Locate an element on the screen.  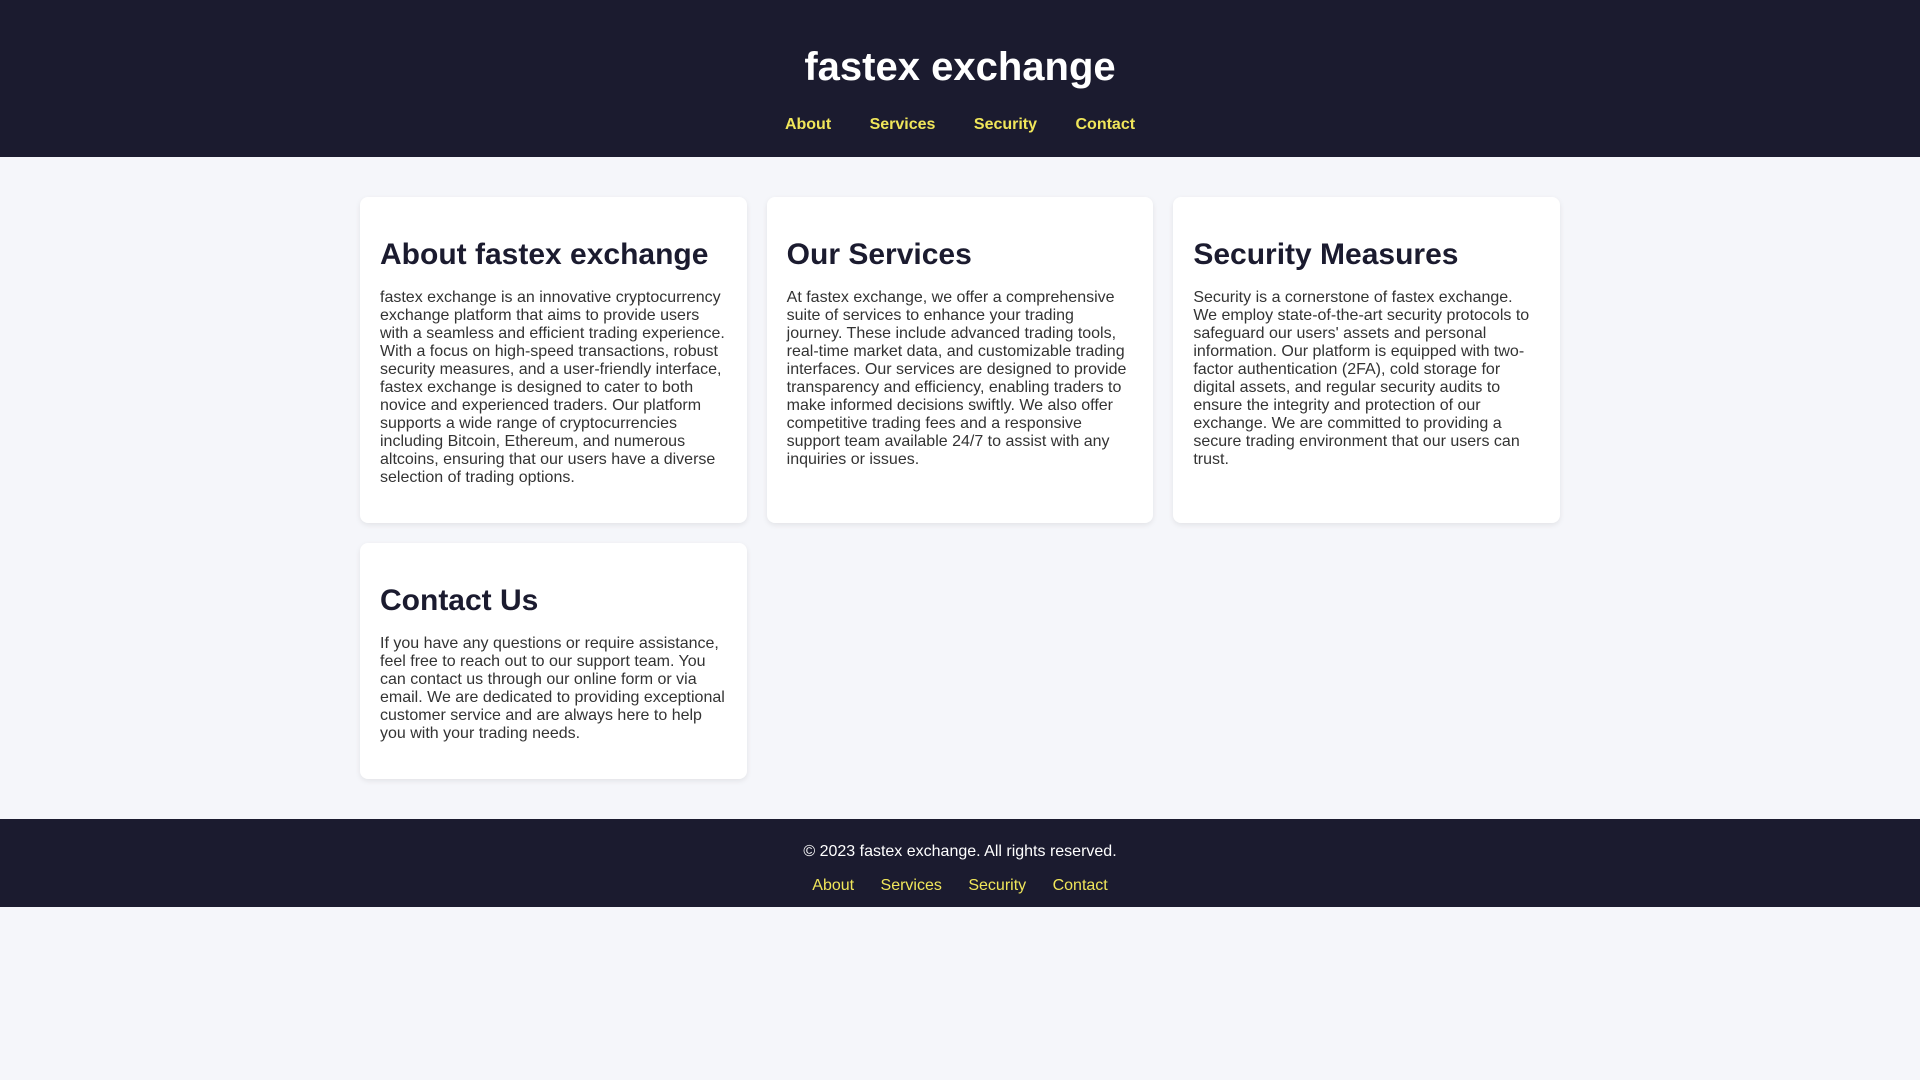
footer-link-about: About is located at coordinates (833, 885).